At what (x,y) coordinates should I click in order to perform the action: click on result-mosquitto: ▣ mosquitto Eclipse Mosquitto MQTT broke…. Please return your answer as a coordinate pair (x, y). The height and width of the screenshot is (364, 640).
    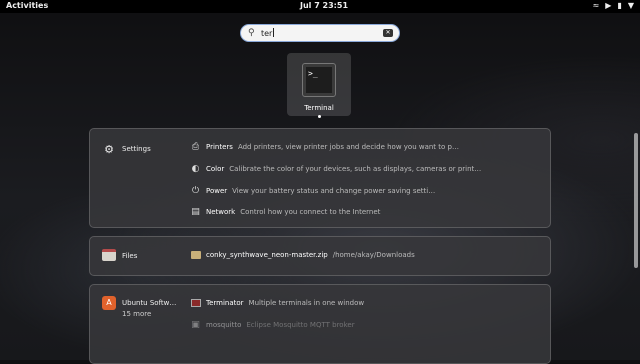
    Looking at the image, I should click on (272, 324).